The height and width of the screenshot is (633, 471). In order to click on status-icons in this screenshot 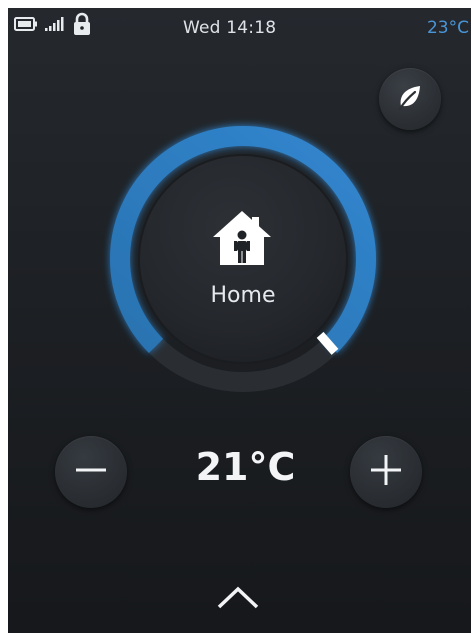, I will do `click(53, 24)`.